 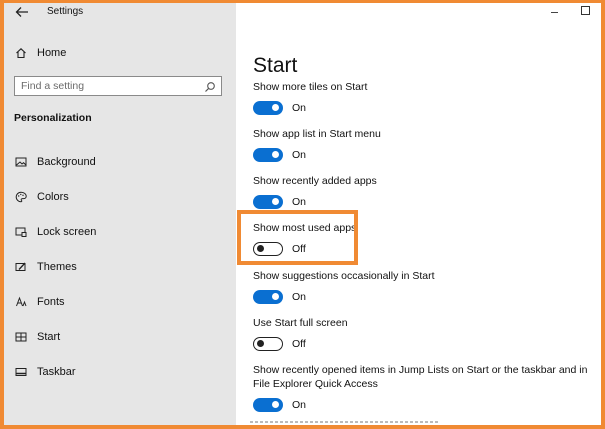 I want to click on font-icon, so click(x=21, y=302).